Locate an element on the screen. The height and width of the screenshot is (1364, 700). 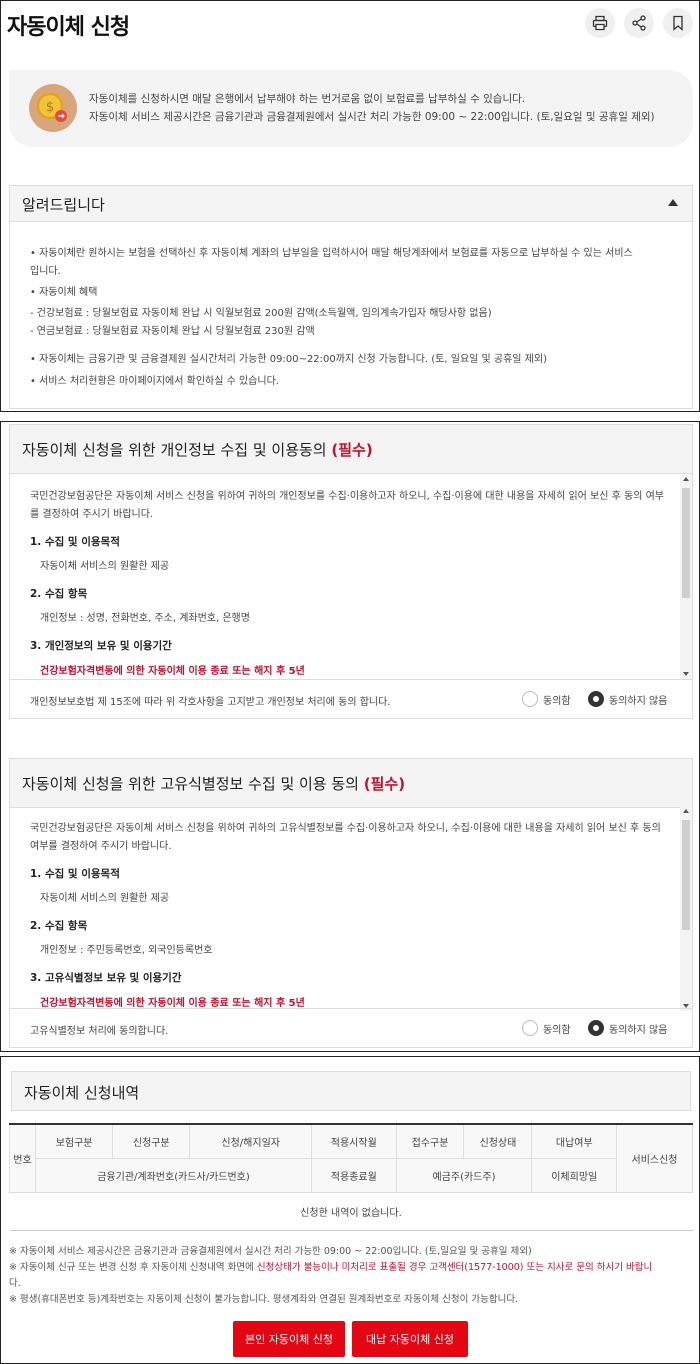
consent1-section-1-value: 자동이체 서비스의 원활한 제공 is located at coordinates (105, 566).